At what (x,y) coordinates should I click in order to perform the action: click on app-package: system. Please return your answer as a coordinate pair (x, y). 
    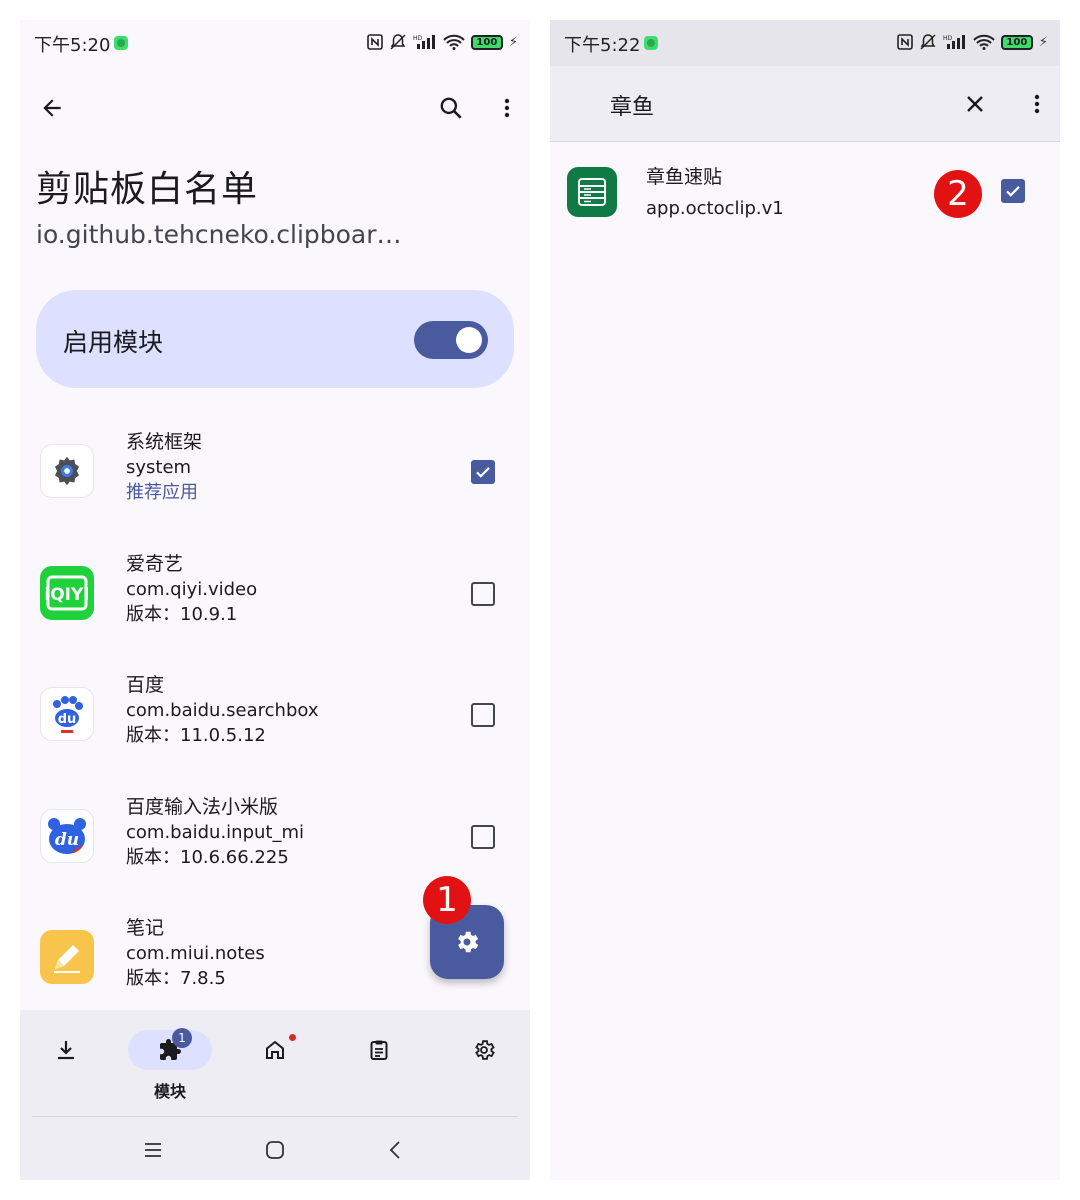
    Looking at the image, I should click on (159, 467).